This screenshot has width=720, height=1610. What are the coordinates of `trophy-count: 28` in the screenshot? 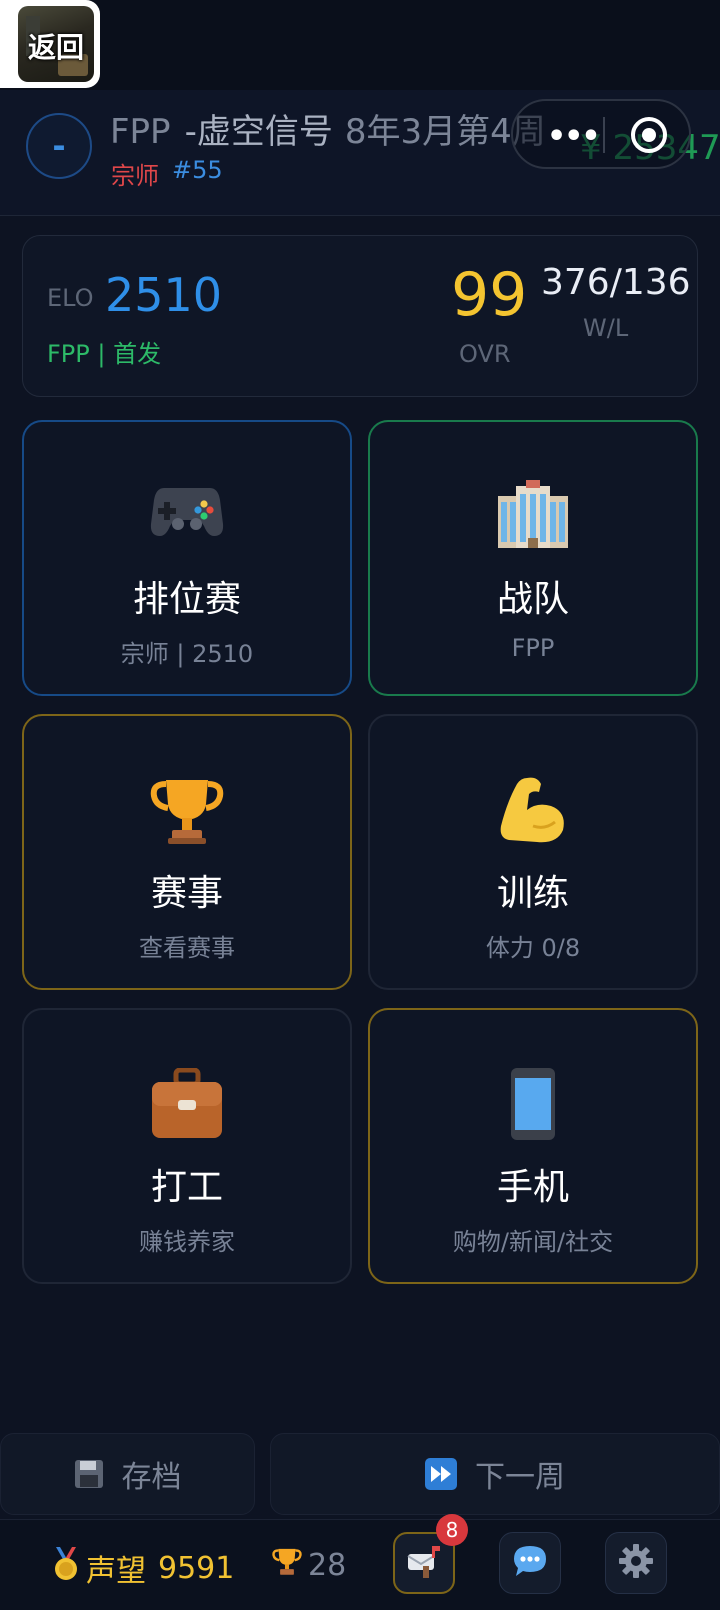 It's located at (327, 1565).